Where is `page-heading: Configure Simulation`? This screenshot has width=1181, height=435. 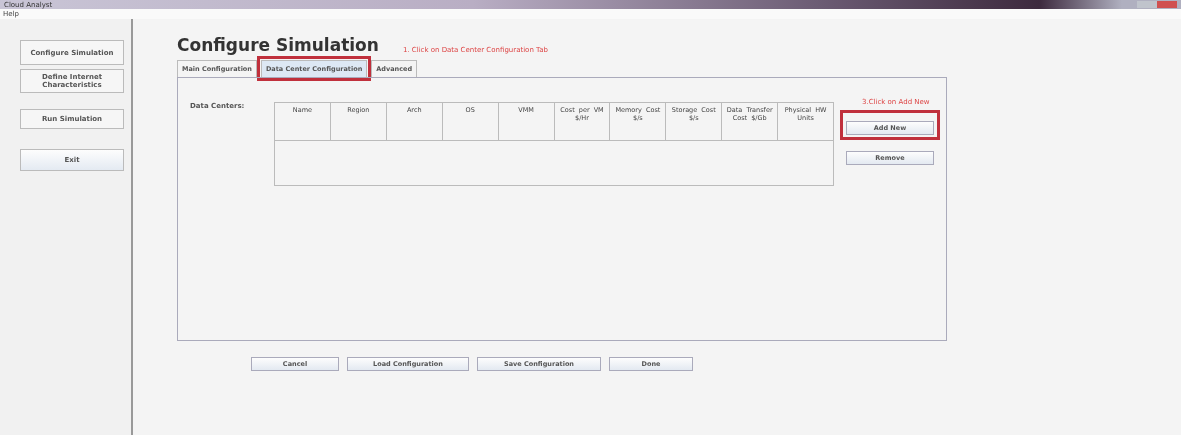 page-heading: Configure Simulation is located at coordinates (278, 45).